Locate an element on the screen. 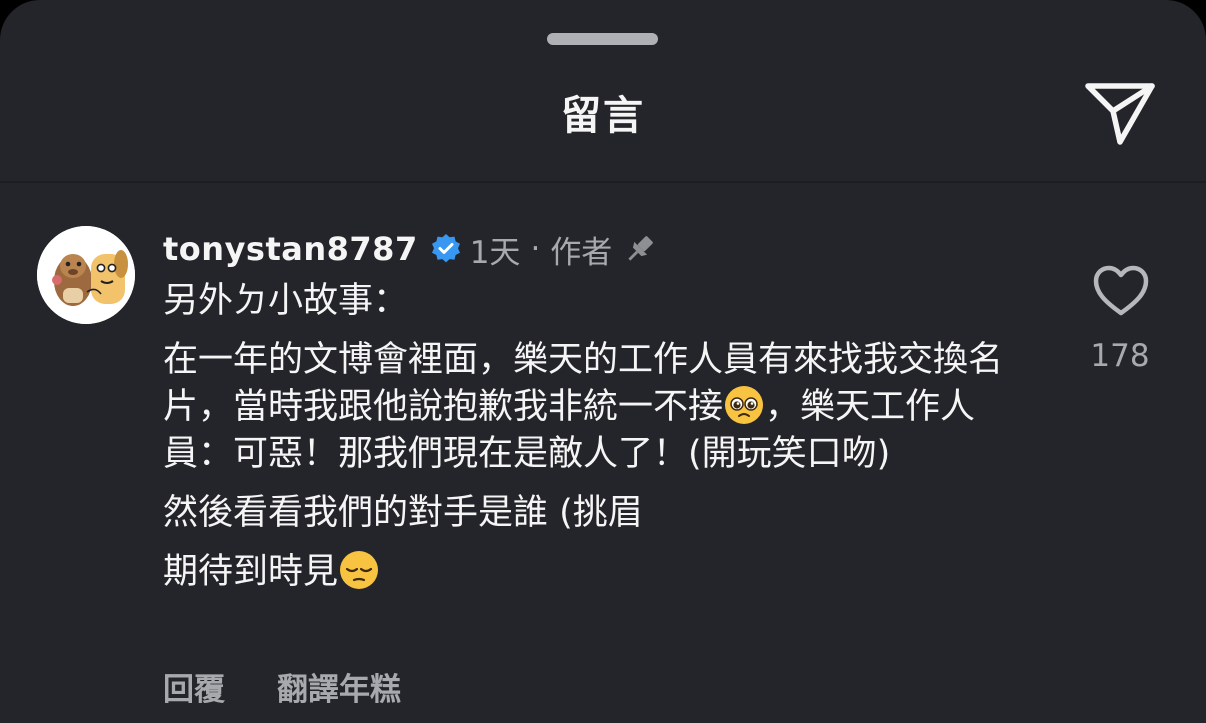 This screenshot has width=1206, height=723. translate-button: 翻譯年糕 is located at coordinates (339, 686).